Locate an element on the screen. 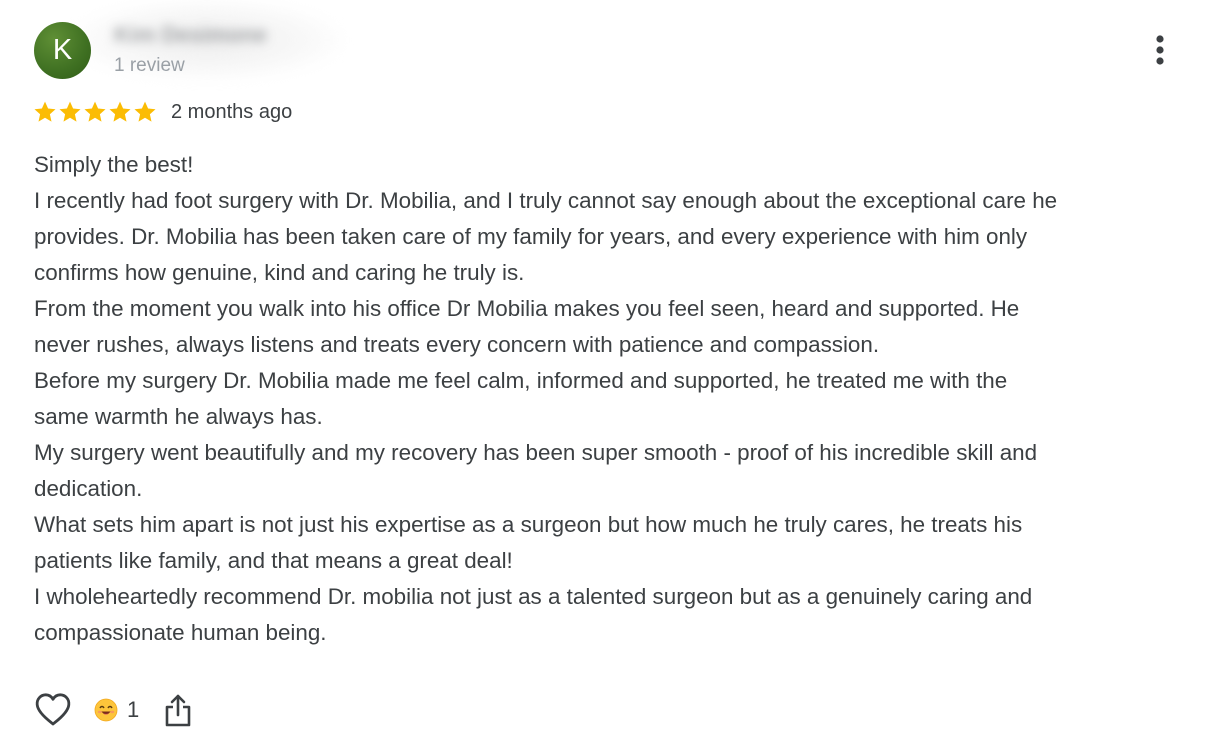 The height and width of the screenshot is (748, 1230). more-vertical-icon is located at coordinates (1160, 50).